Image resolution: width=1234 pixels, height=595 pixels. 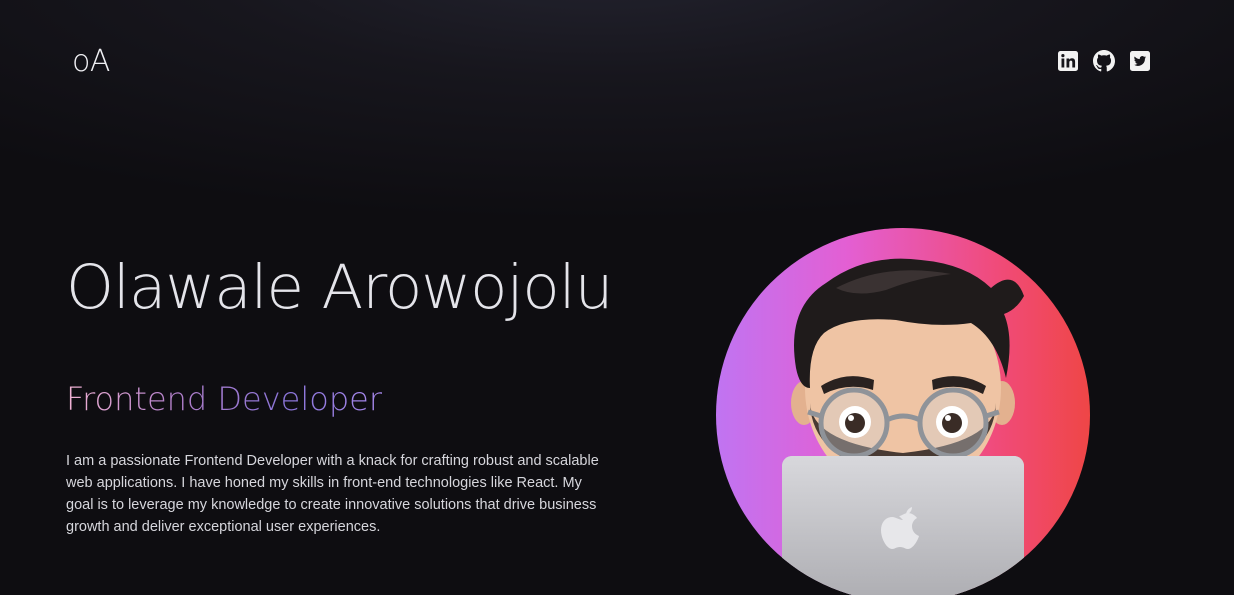 I want to click on github-link, so click(x=1104, y=61).